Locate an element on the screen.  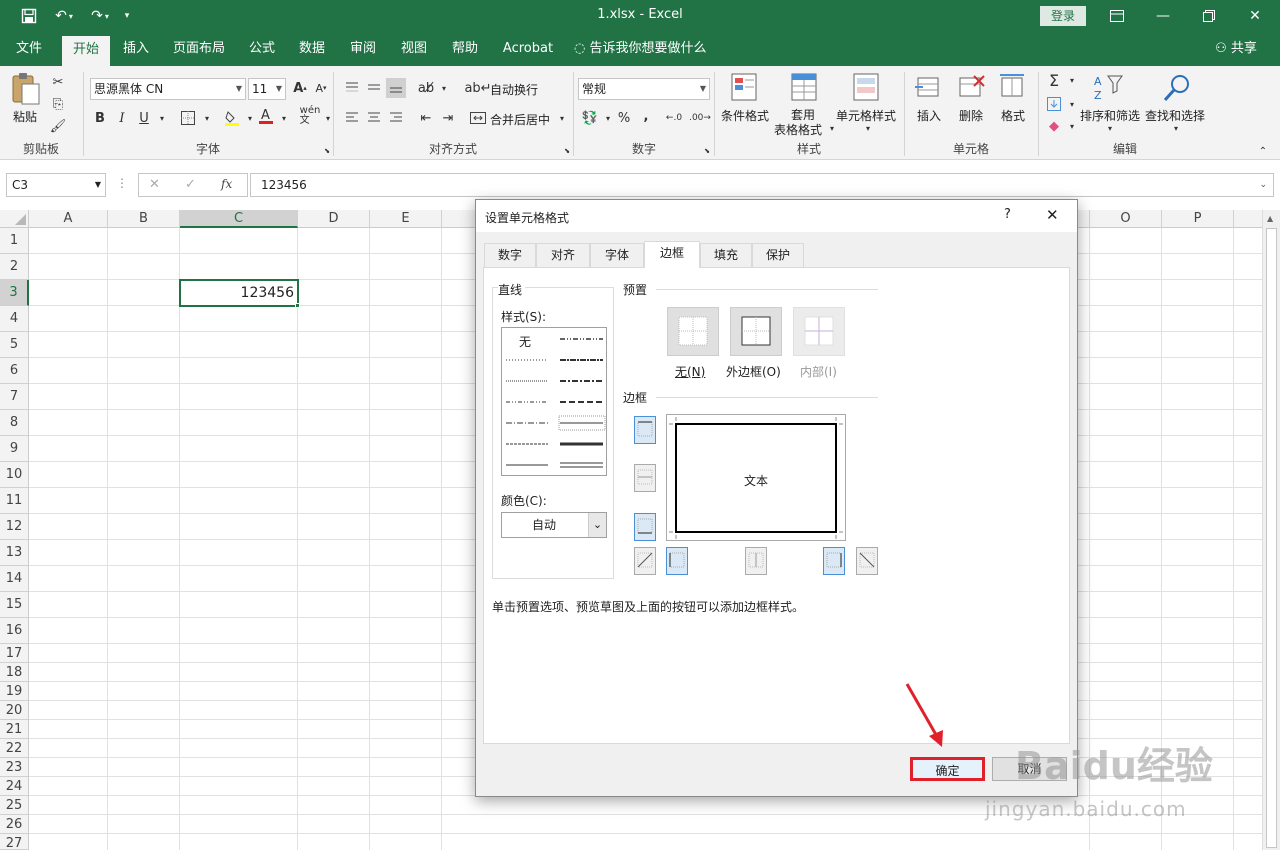
number-launcher-icon: ⬊ is located at coordinates (707, 151).